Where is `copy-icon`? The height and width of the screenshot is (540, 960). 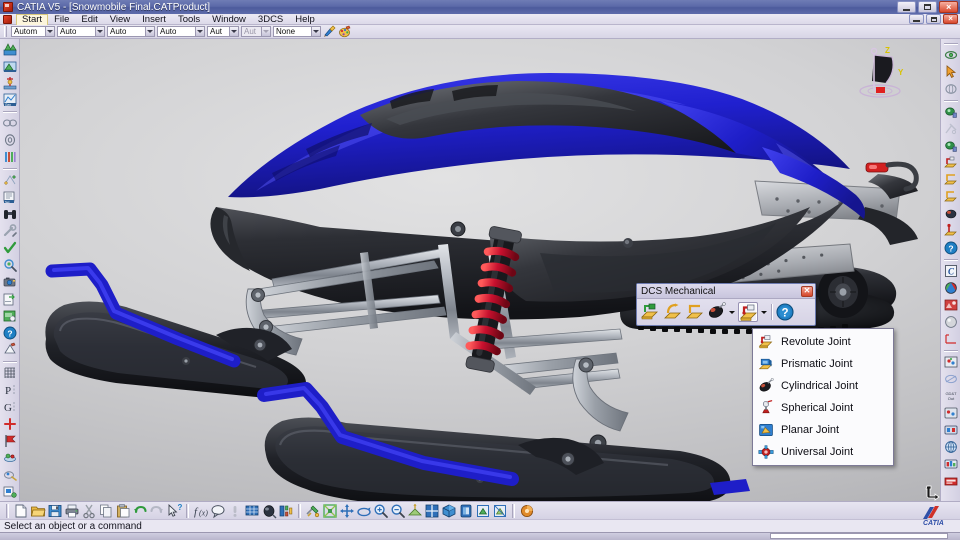 copy-icon is located at coordinates (106, 511).